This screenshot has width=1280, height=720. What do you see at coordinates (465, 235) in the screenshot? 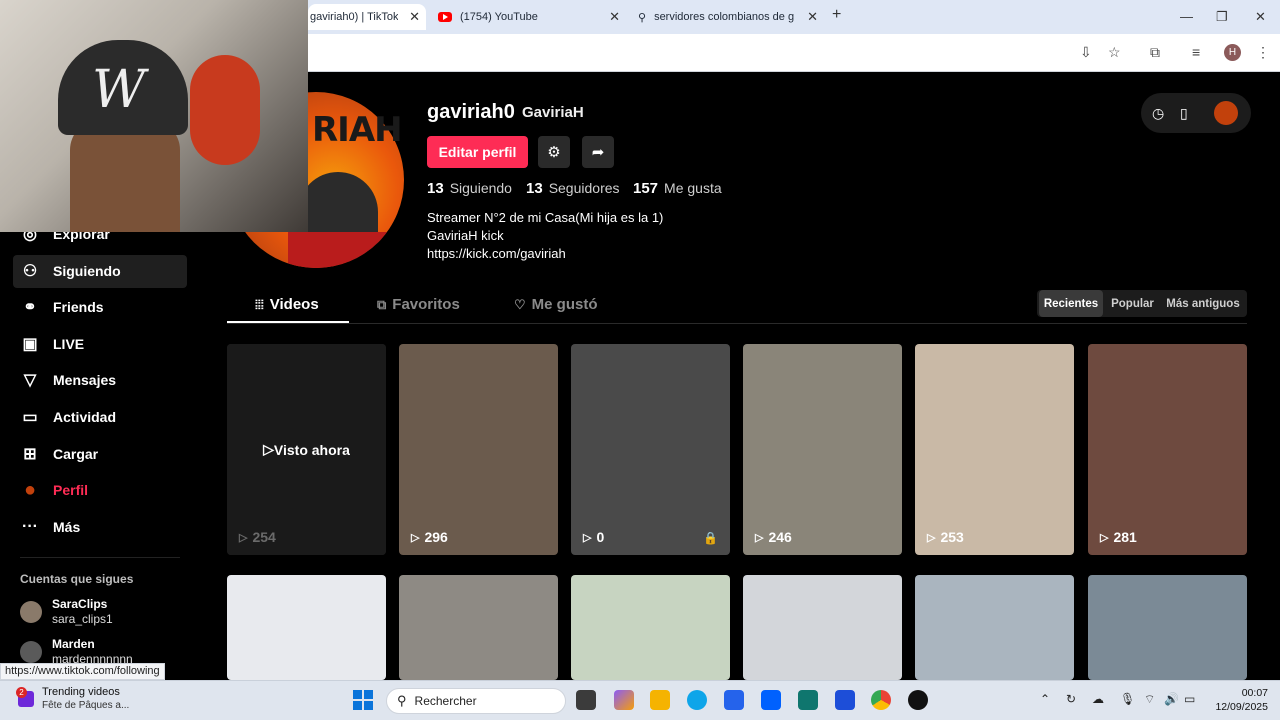
I see `bio-line: GaviriaH kick` at bounding box center [465, 235].